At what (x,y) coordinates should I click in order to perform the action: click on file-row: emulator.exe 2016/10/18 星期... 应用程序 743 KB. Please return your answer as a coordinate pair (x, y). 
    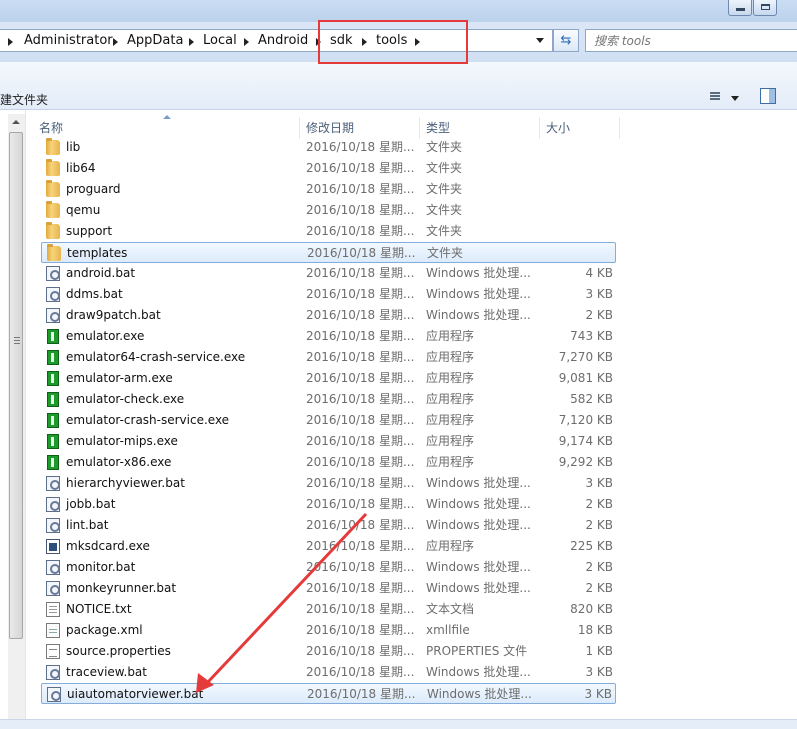
    Looking at the image, I should click on (328, 336).